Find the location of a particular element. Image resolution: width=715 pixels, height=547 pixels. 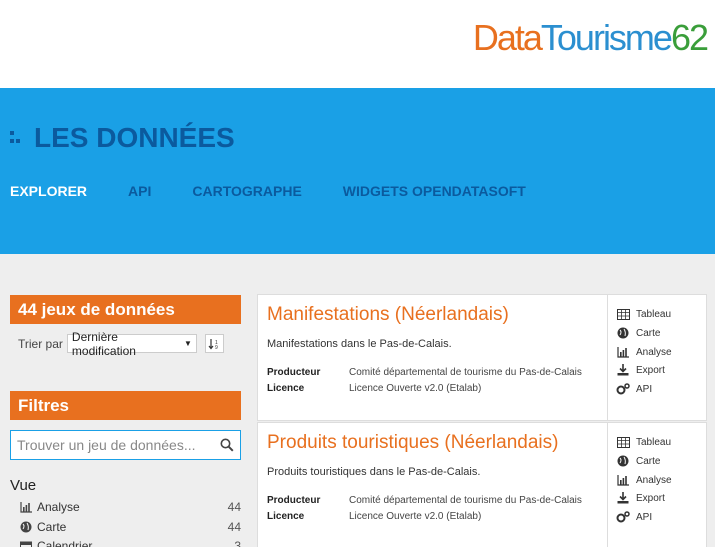

page-title: LES DONNÉES is located at coordinates (122, 138).